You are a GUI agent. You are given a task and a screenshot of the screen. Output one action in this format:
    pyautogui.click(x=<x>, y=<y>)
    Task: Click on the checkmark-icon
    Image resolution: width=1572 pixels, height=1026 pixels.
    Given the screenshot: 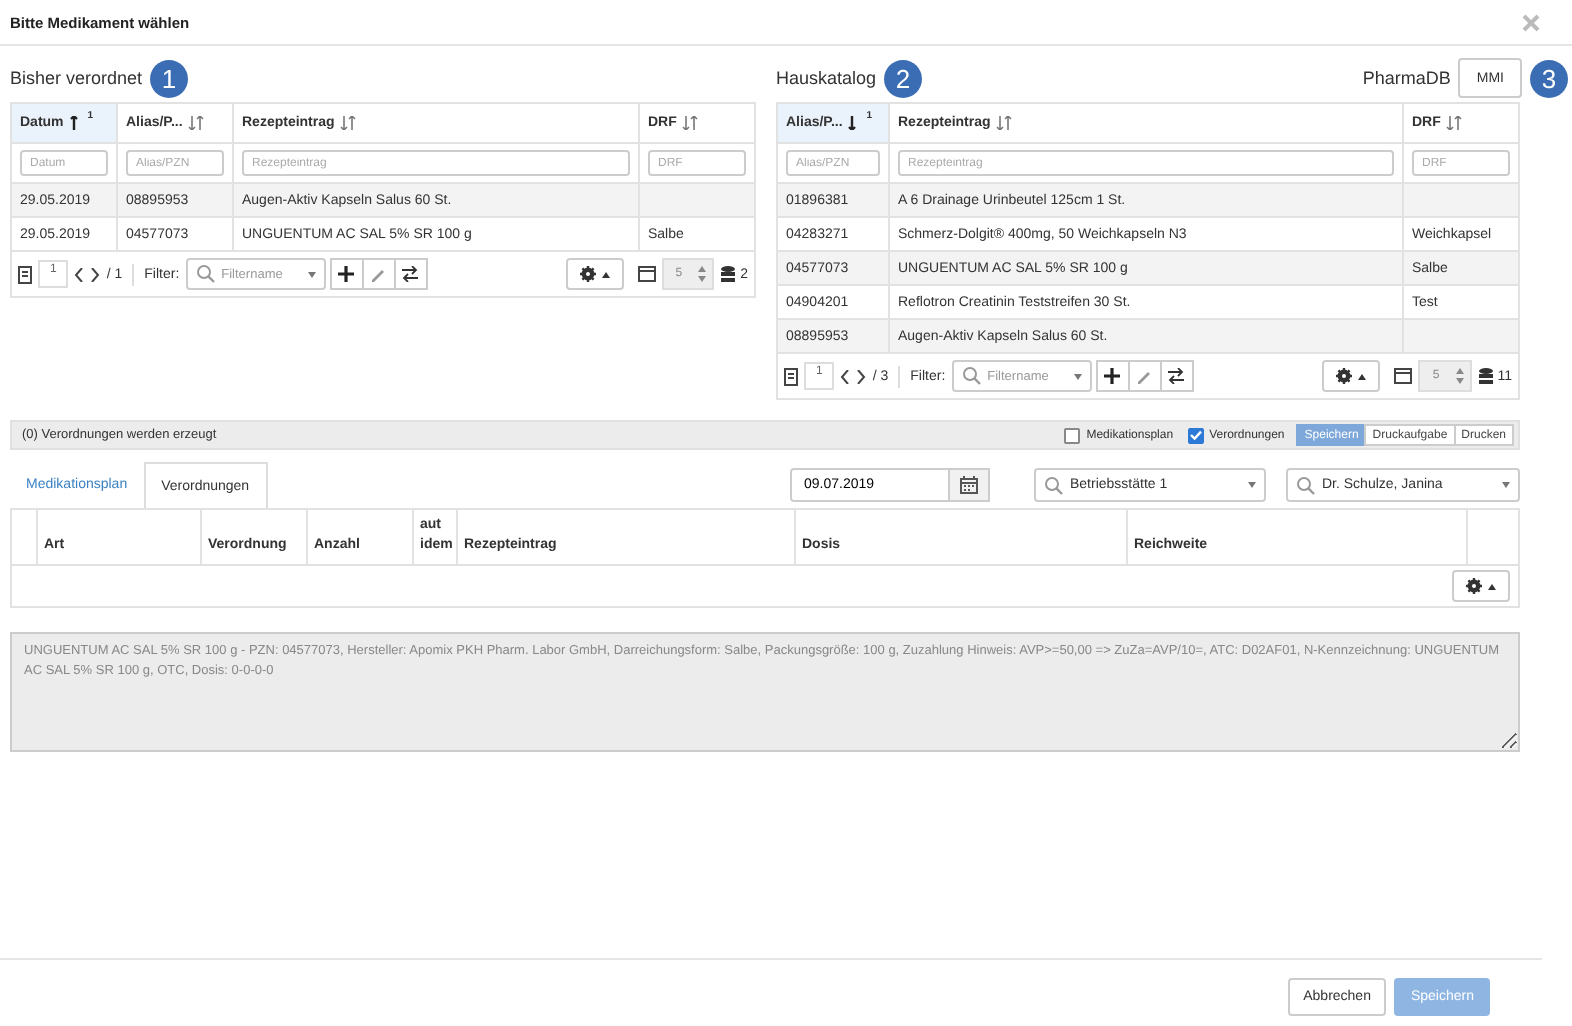 What is the action you would take?
    pyautogui.click(x=1195, y=435)
    